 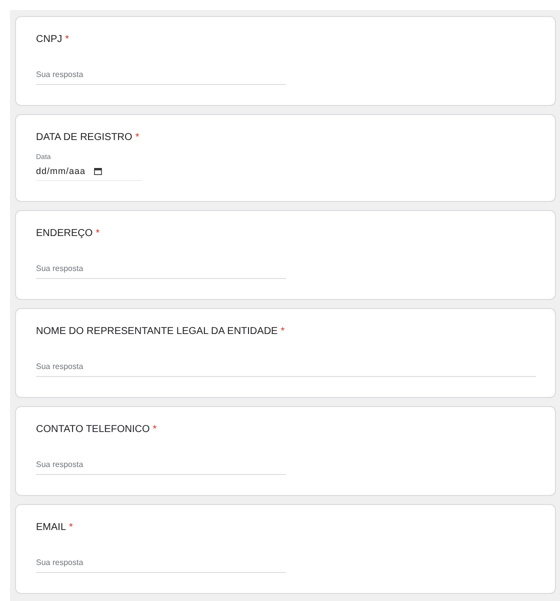 I want to click on calendar-icon, so click(x=98, y=171).